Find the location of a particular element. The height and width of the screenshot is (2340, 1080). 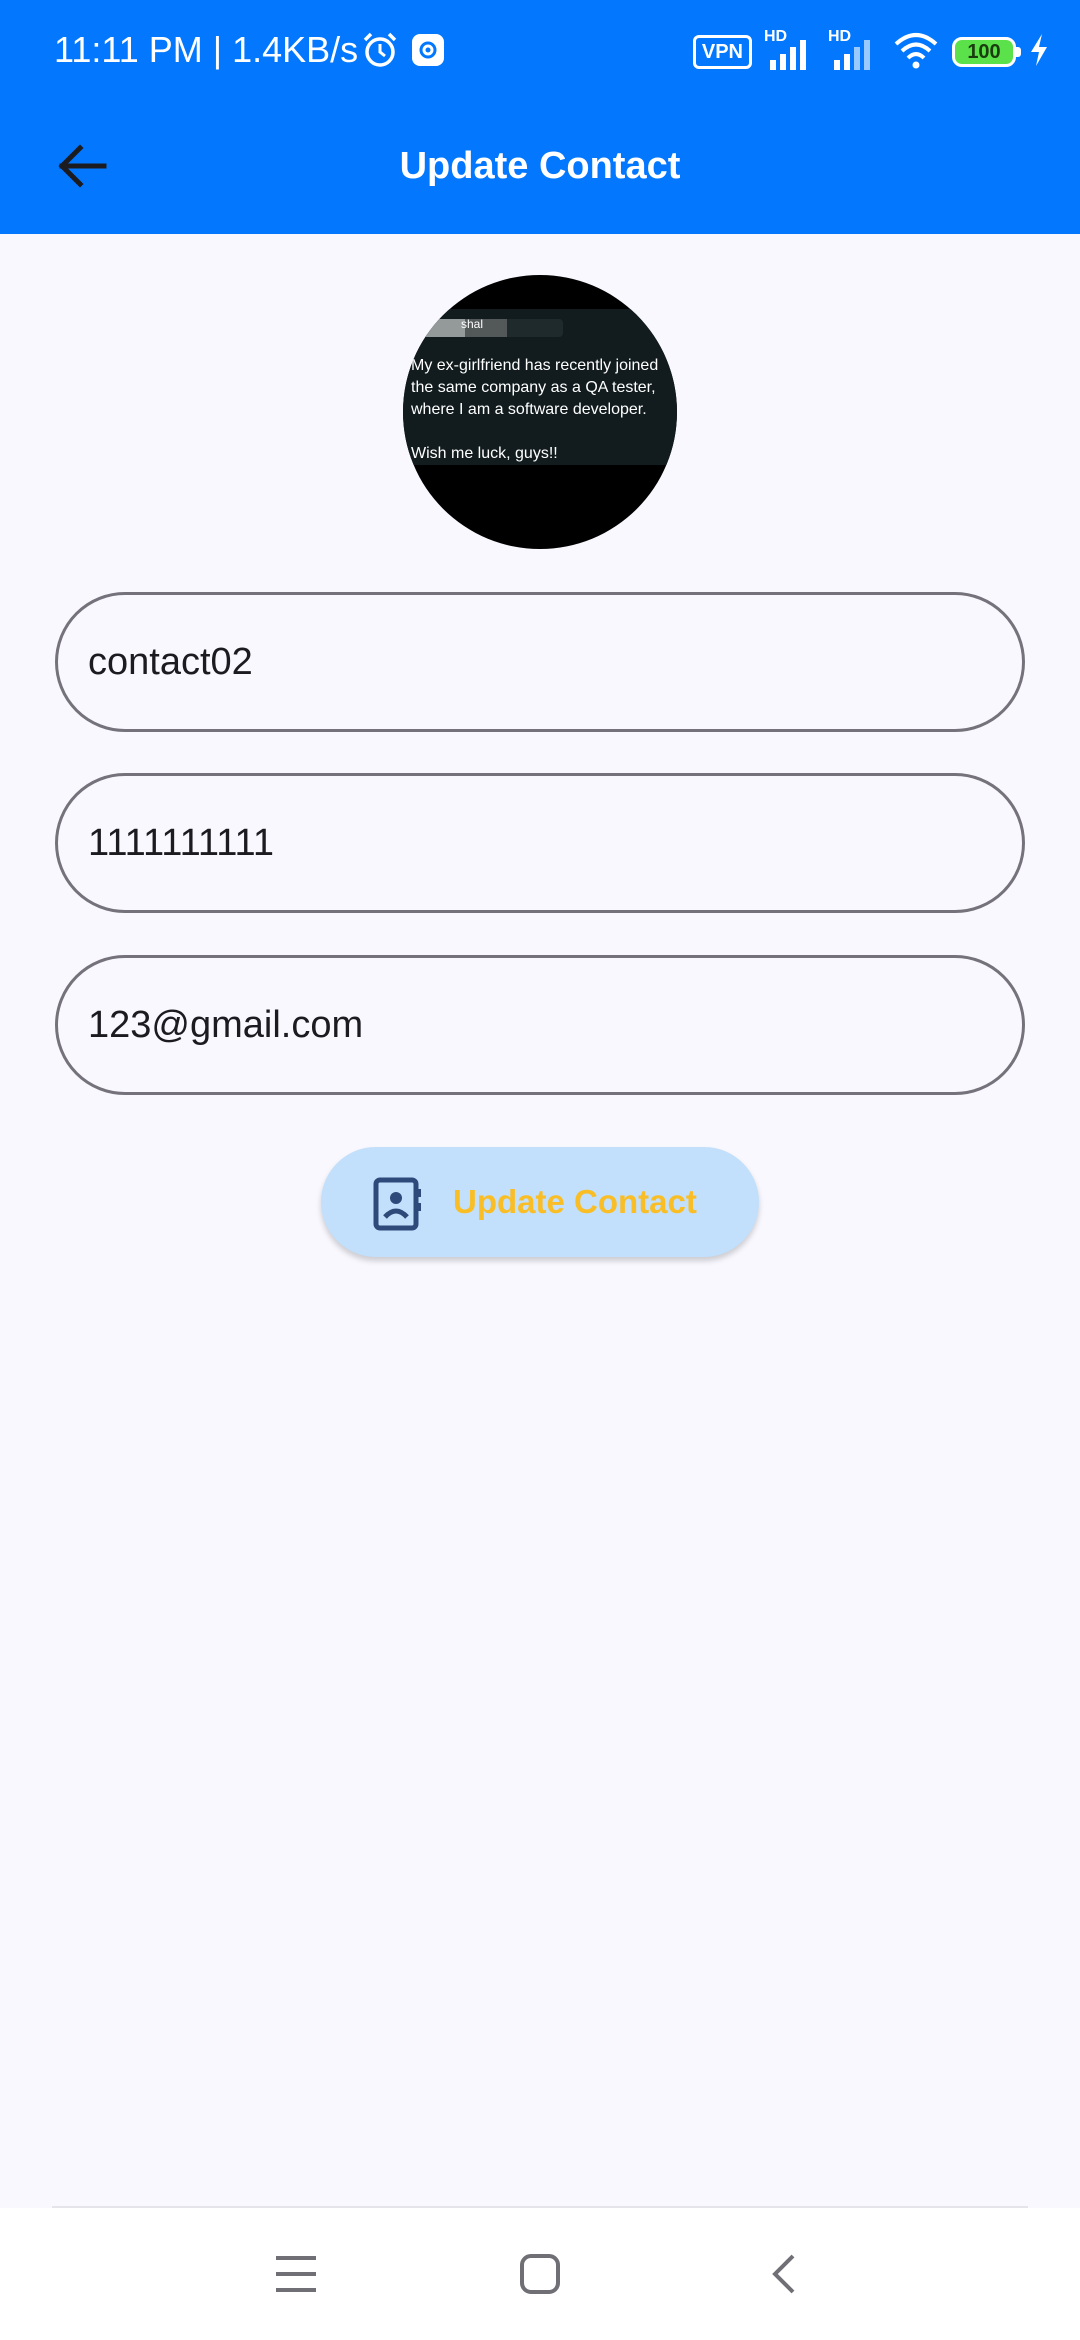

phone-field is located at coordinates (540, 843).